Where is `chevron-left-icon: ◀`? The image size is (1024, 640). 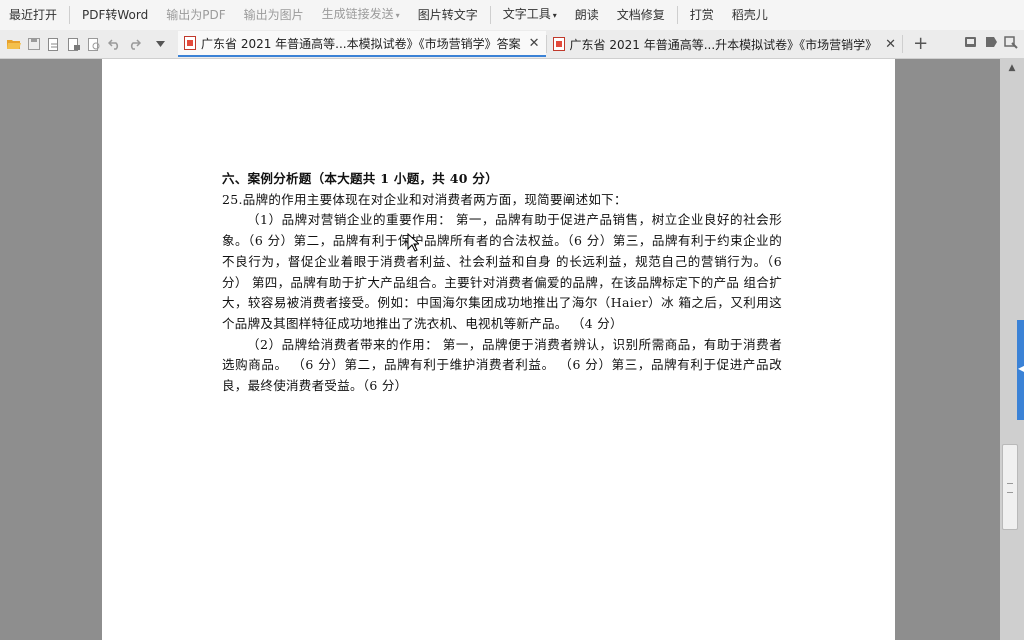
chevron-left-icon: ◀ is located at coordinates (1021, 368).